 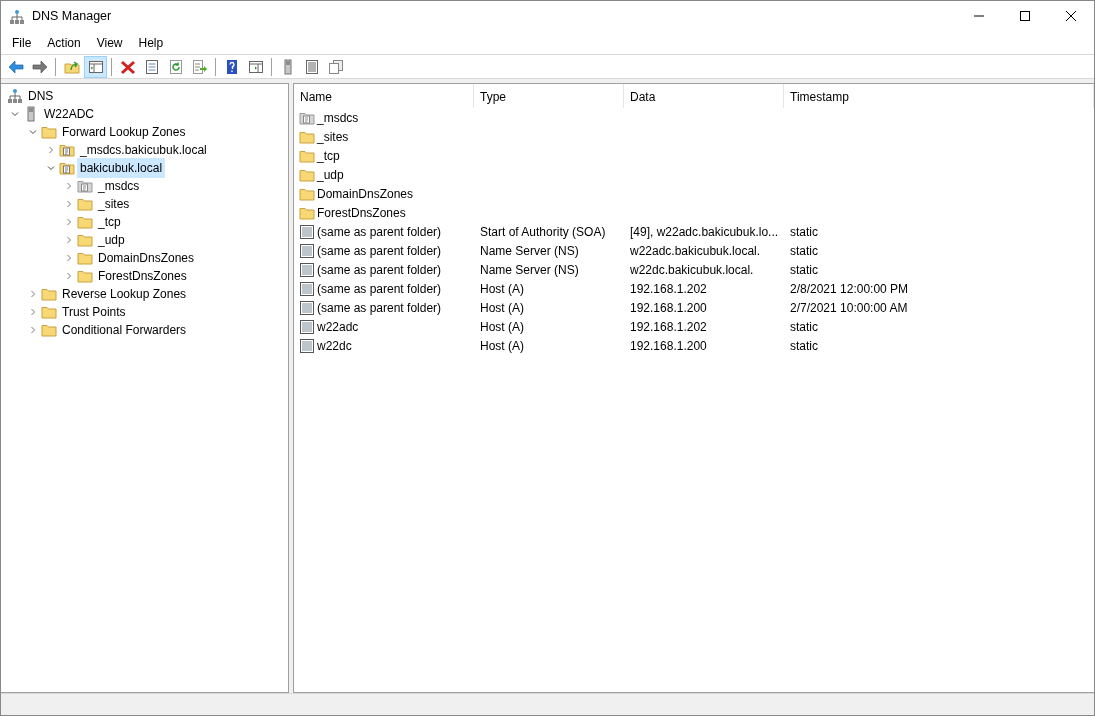 What do you see at coordinates (39, 66) in the screenshot?
I see `forward-arrow-icon` at bounding box center [39, 66].